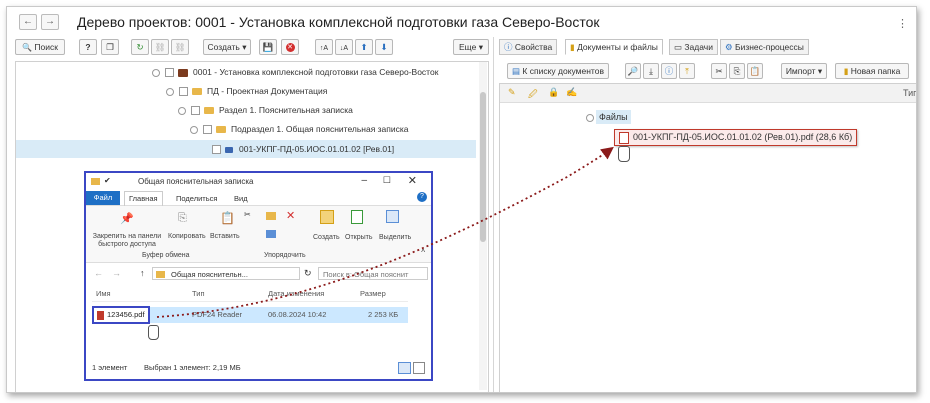 This screenshot has height=403, width=930. What do you see at coordinates (737, 71) in the screenshot?
I see `copy-button: ⎘` at bounding box center [737, 71].